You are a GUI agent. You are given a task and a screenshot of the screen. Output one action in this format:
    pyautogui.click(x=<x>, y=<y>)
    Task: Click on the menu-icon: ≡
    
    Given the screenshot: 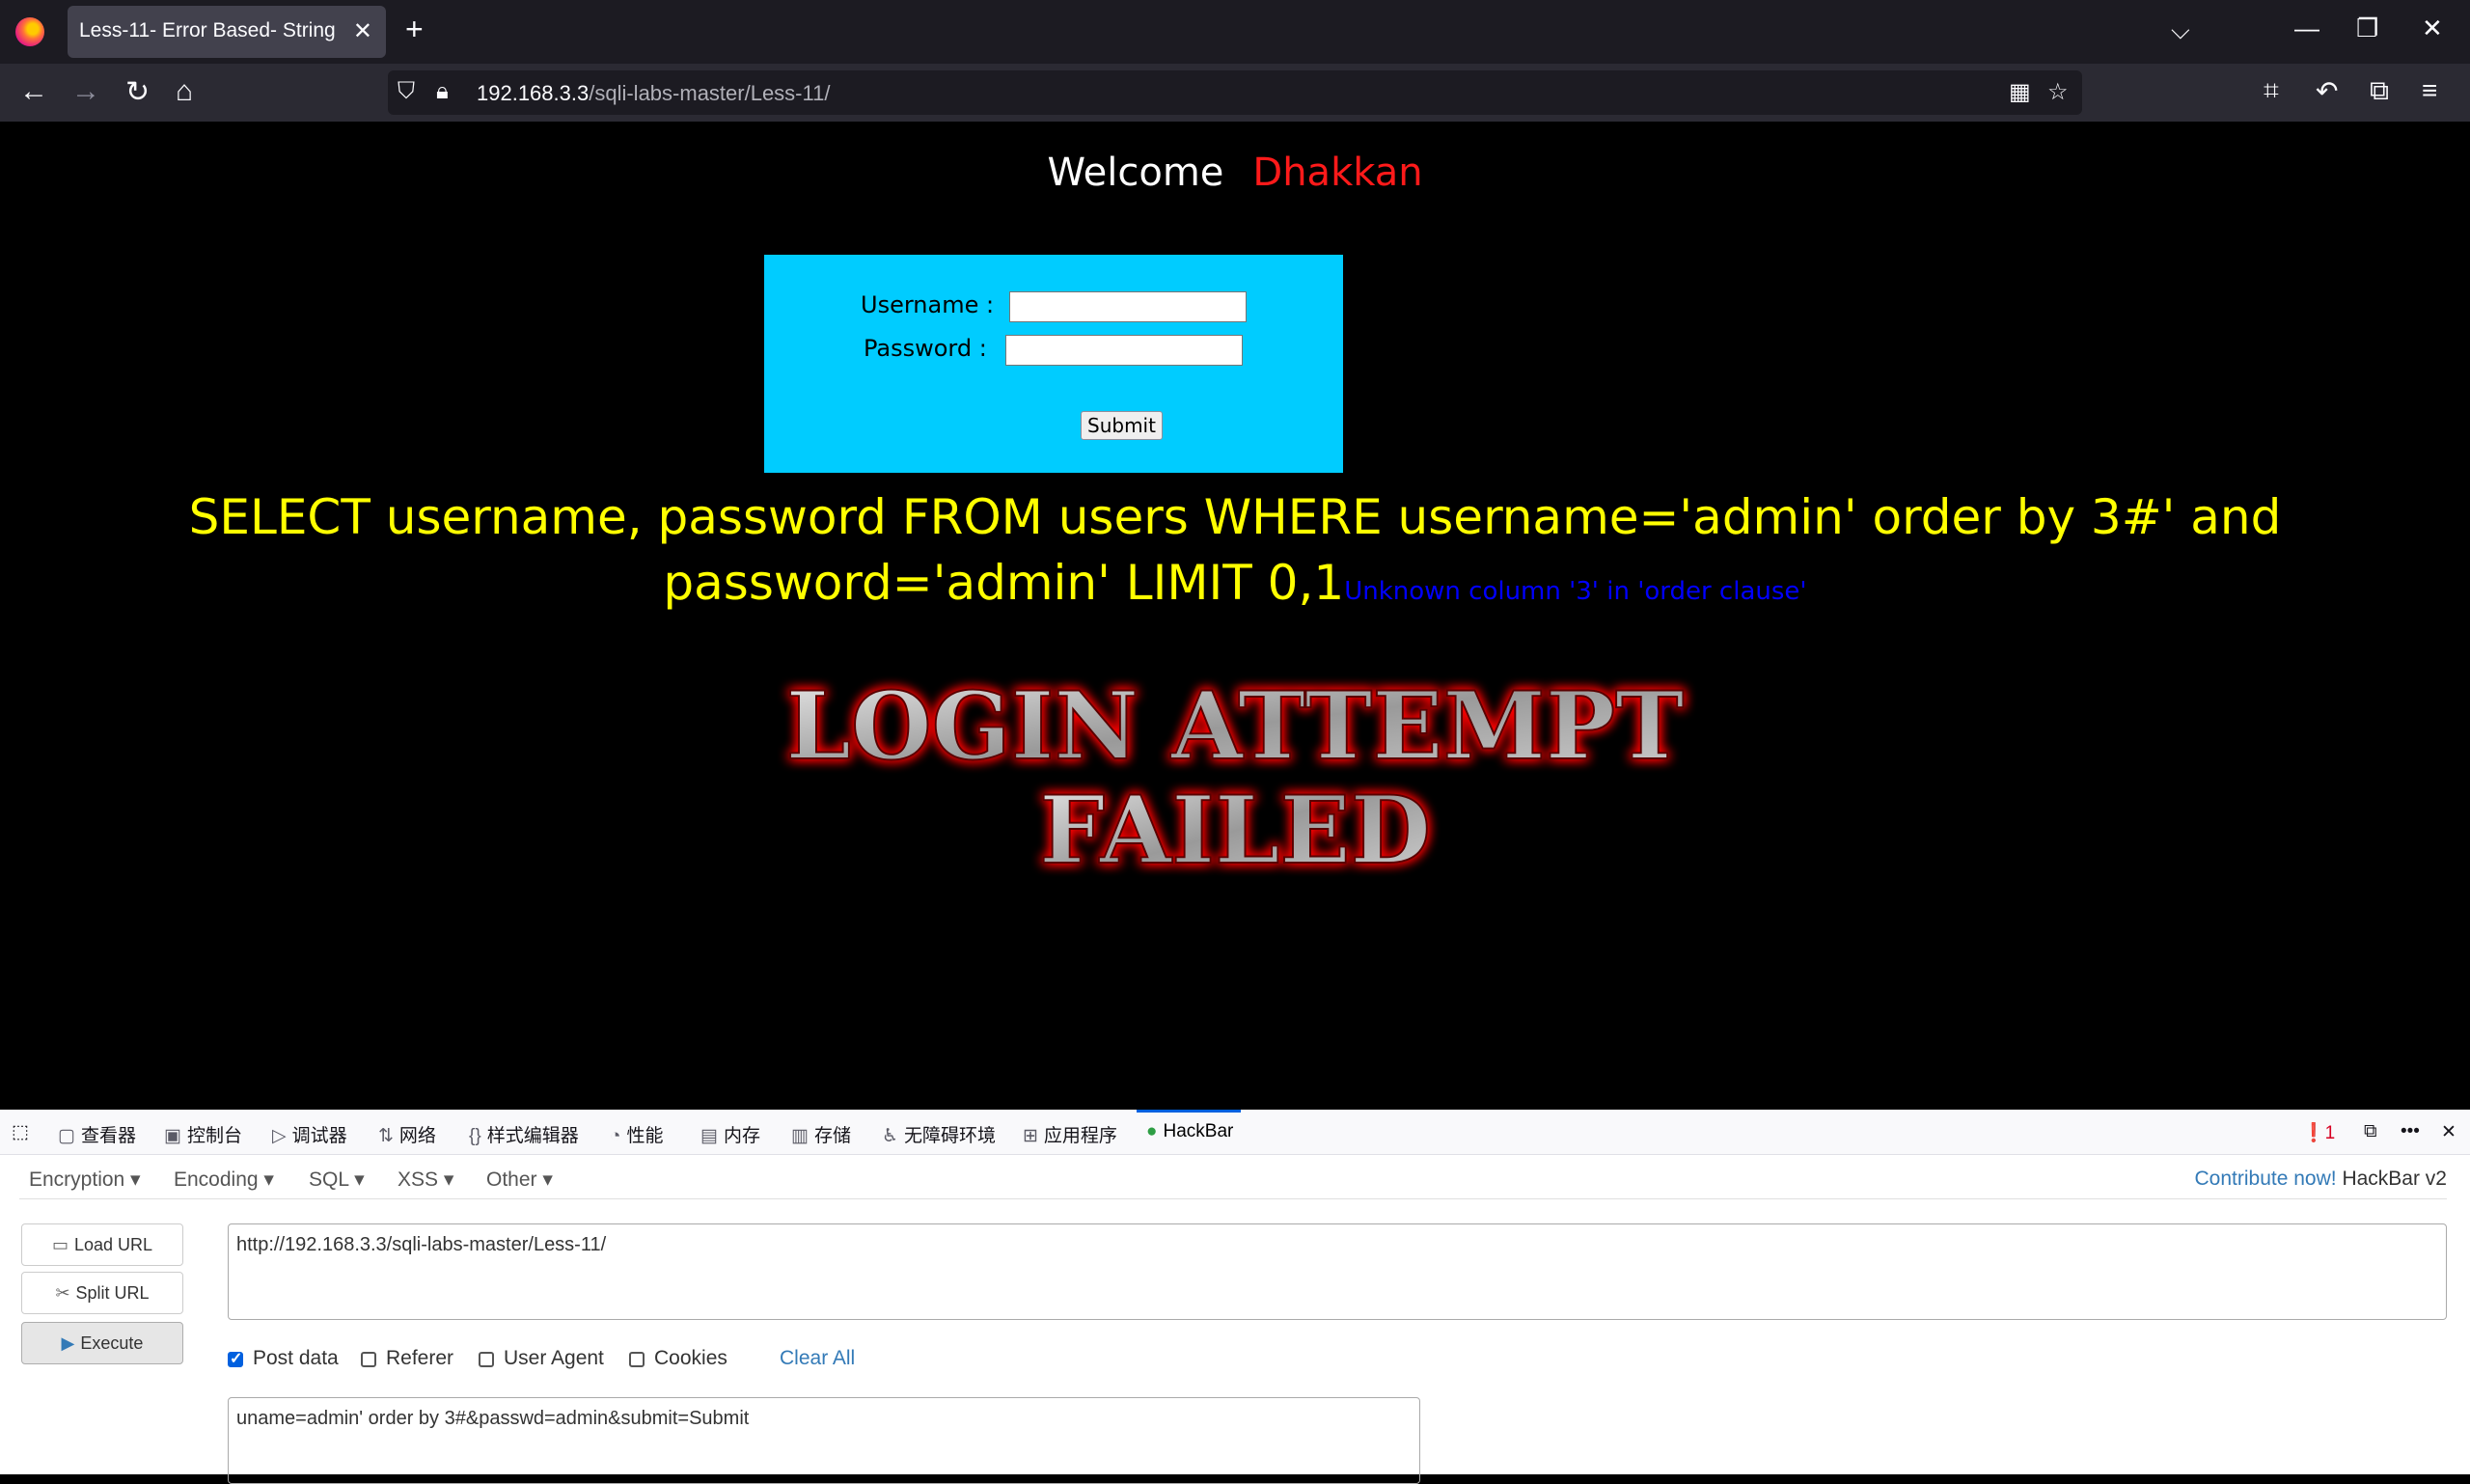 What is the action you would take?
    pyautogui.click(x=2429, y=90)
    